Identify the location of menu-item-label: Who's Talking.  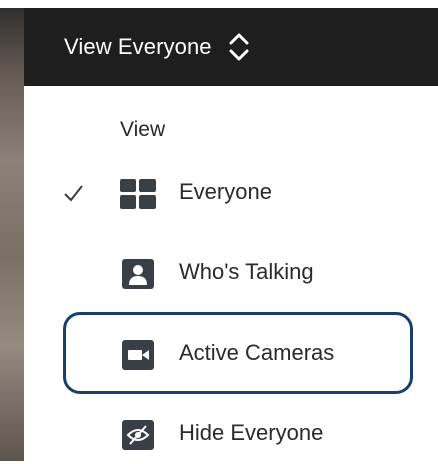
(246, 271).